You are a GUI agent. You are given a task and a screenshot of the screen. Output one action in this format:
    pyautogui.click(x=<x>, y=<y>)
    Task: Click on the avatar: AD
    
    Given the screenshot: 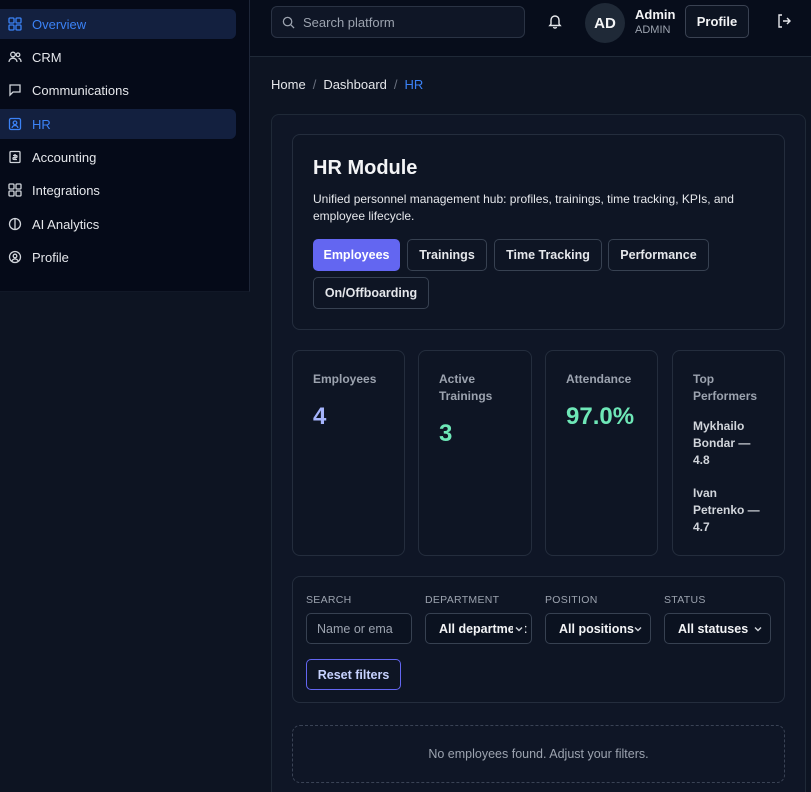 What is the action you would take?
    pyautogui.click(x=605, y=23)
    